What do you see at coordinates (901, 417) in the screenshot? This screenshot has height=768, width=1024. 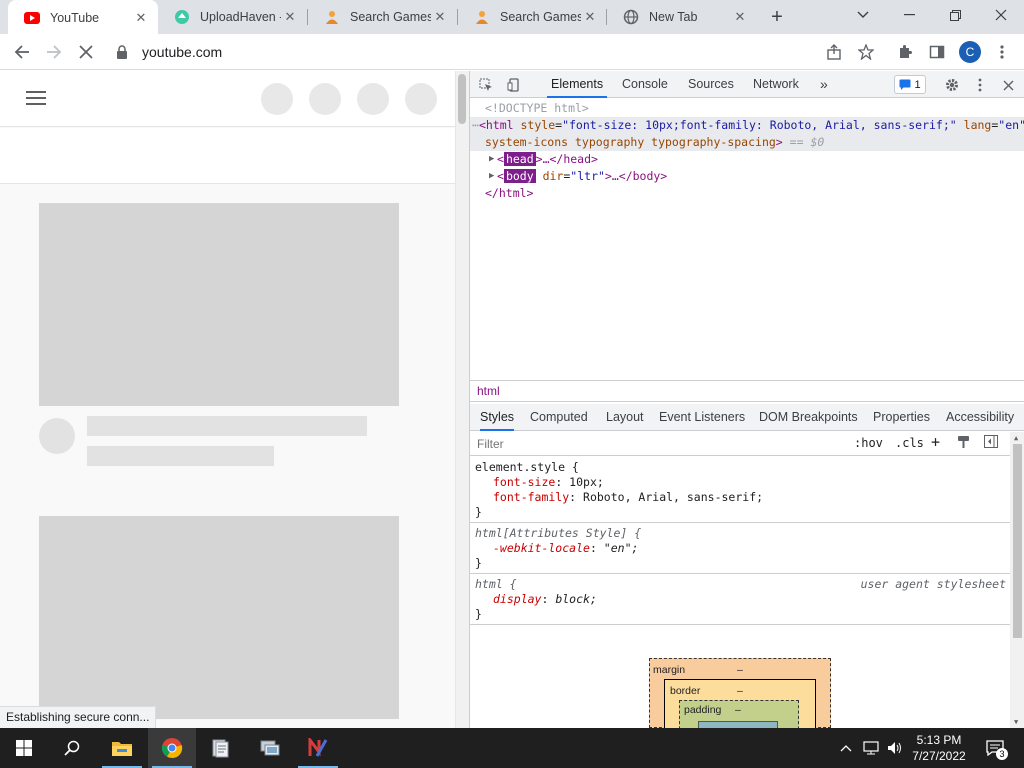 I see `subtab-properties: Properties` at bounding box center [901, 417].